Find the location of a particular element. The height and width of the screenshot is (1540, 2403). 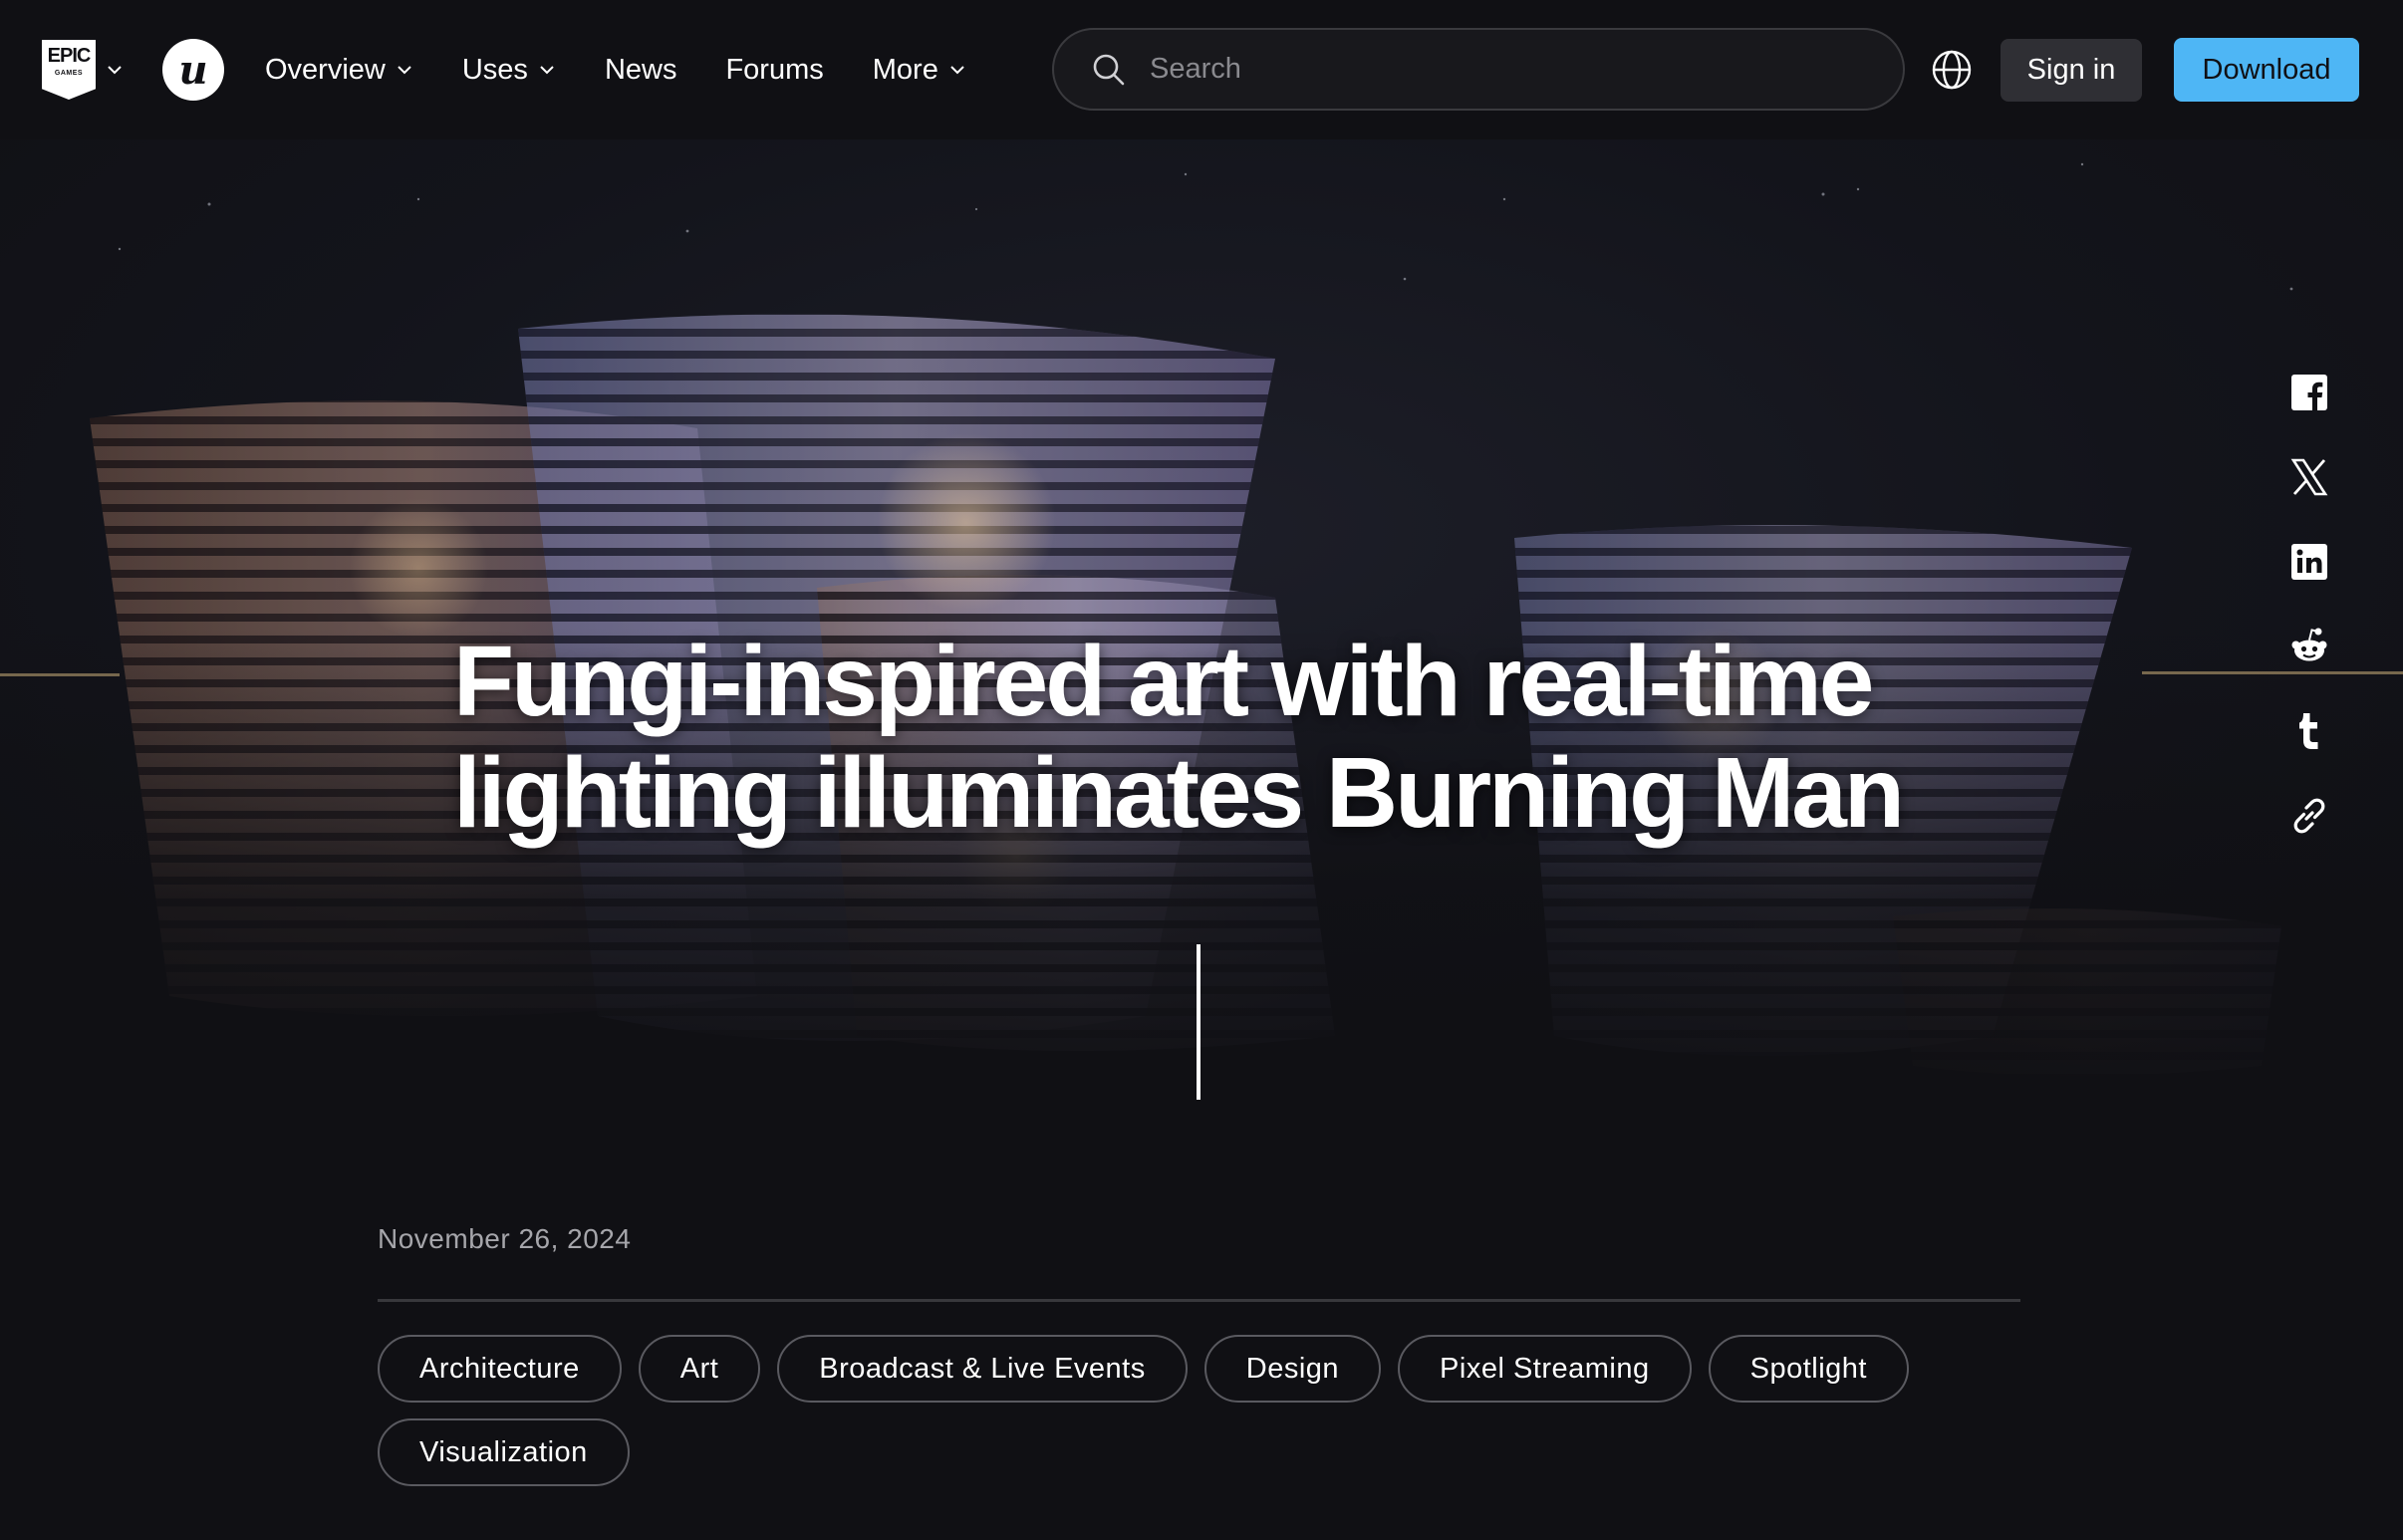

epic-games-logo: EPIC GAMES is located at coordinates (69, 70).